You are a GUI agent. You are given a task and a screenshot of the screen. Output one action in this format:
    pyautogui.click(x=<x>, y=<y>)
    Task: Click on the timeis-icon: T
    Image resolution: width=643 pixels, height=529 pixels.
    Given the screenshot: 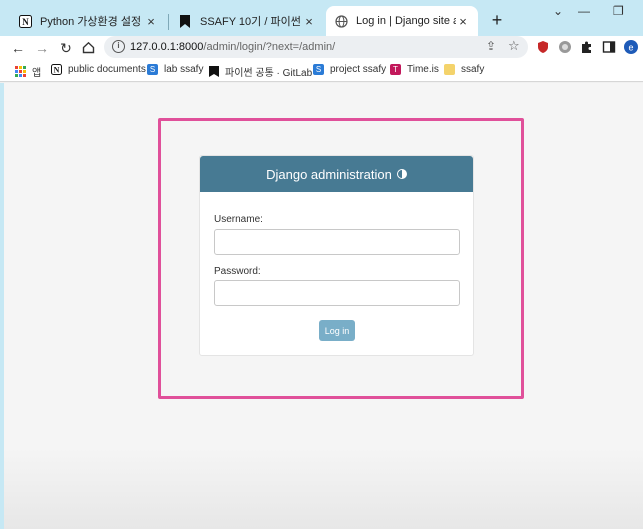 What is the action you would take?
    pyautogui.click(x=395, y=69)
    